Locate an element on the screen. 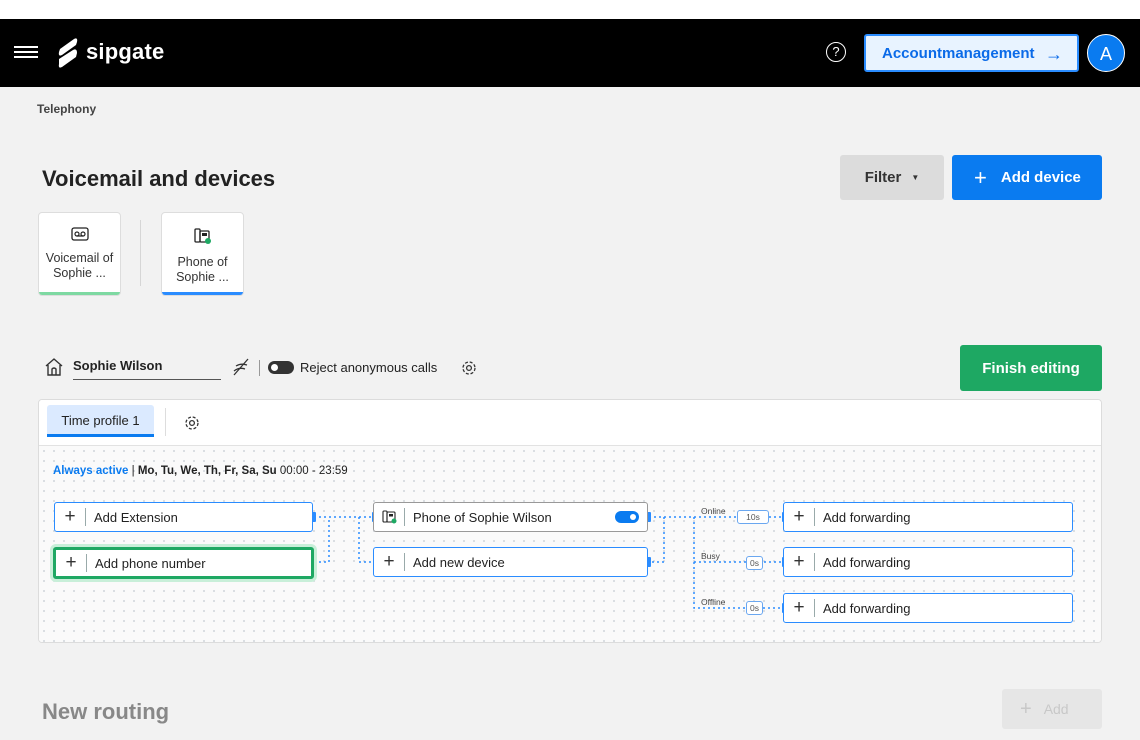  top-strip is located at coordinates (570, 9).